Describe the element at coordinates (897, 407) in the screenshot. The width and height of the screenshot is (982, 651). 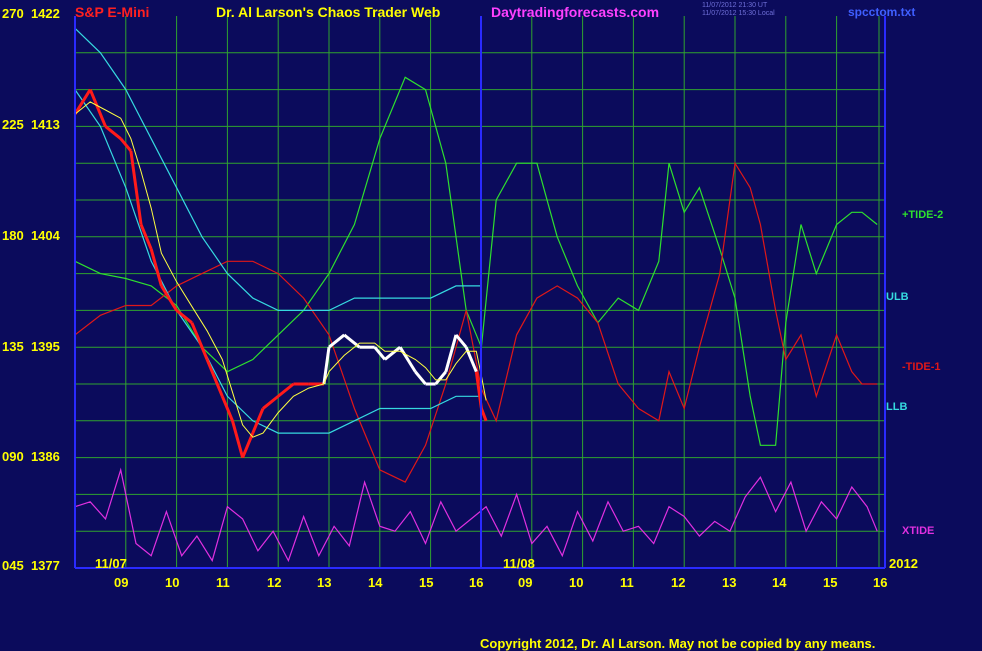
I see `series-label-llb: LLB` at that location.